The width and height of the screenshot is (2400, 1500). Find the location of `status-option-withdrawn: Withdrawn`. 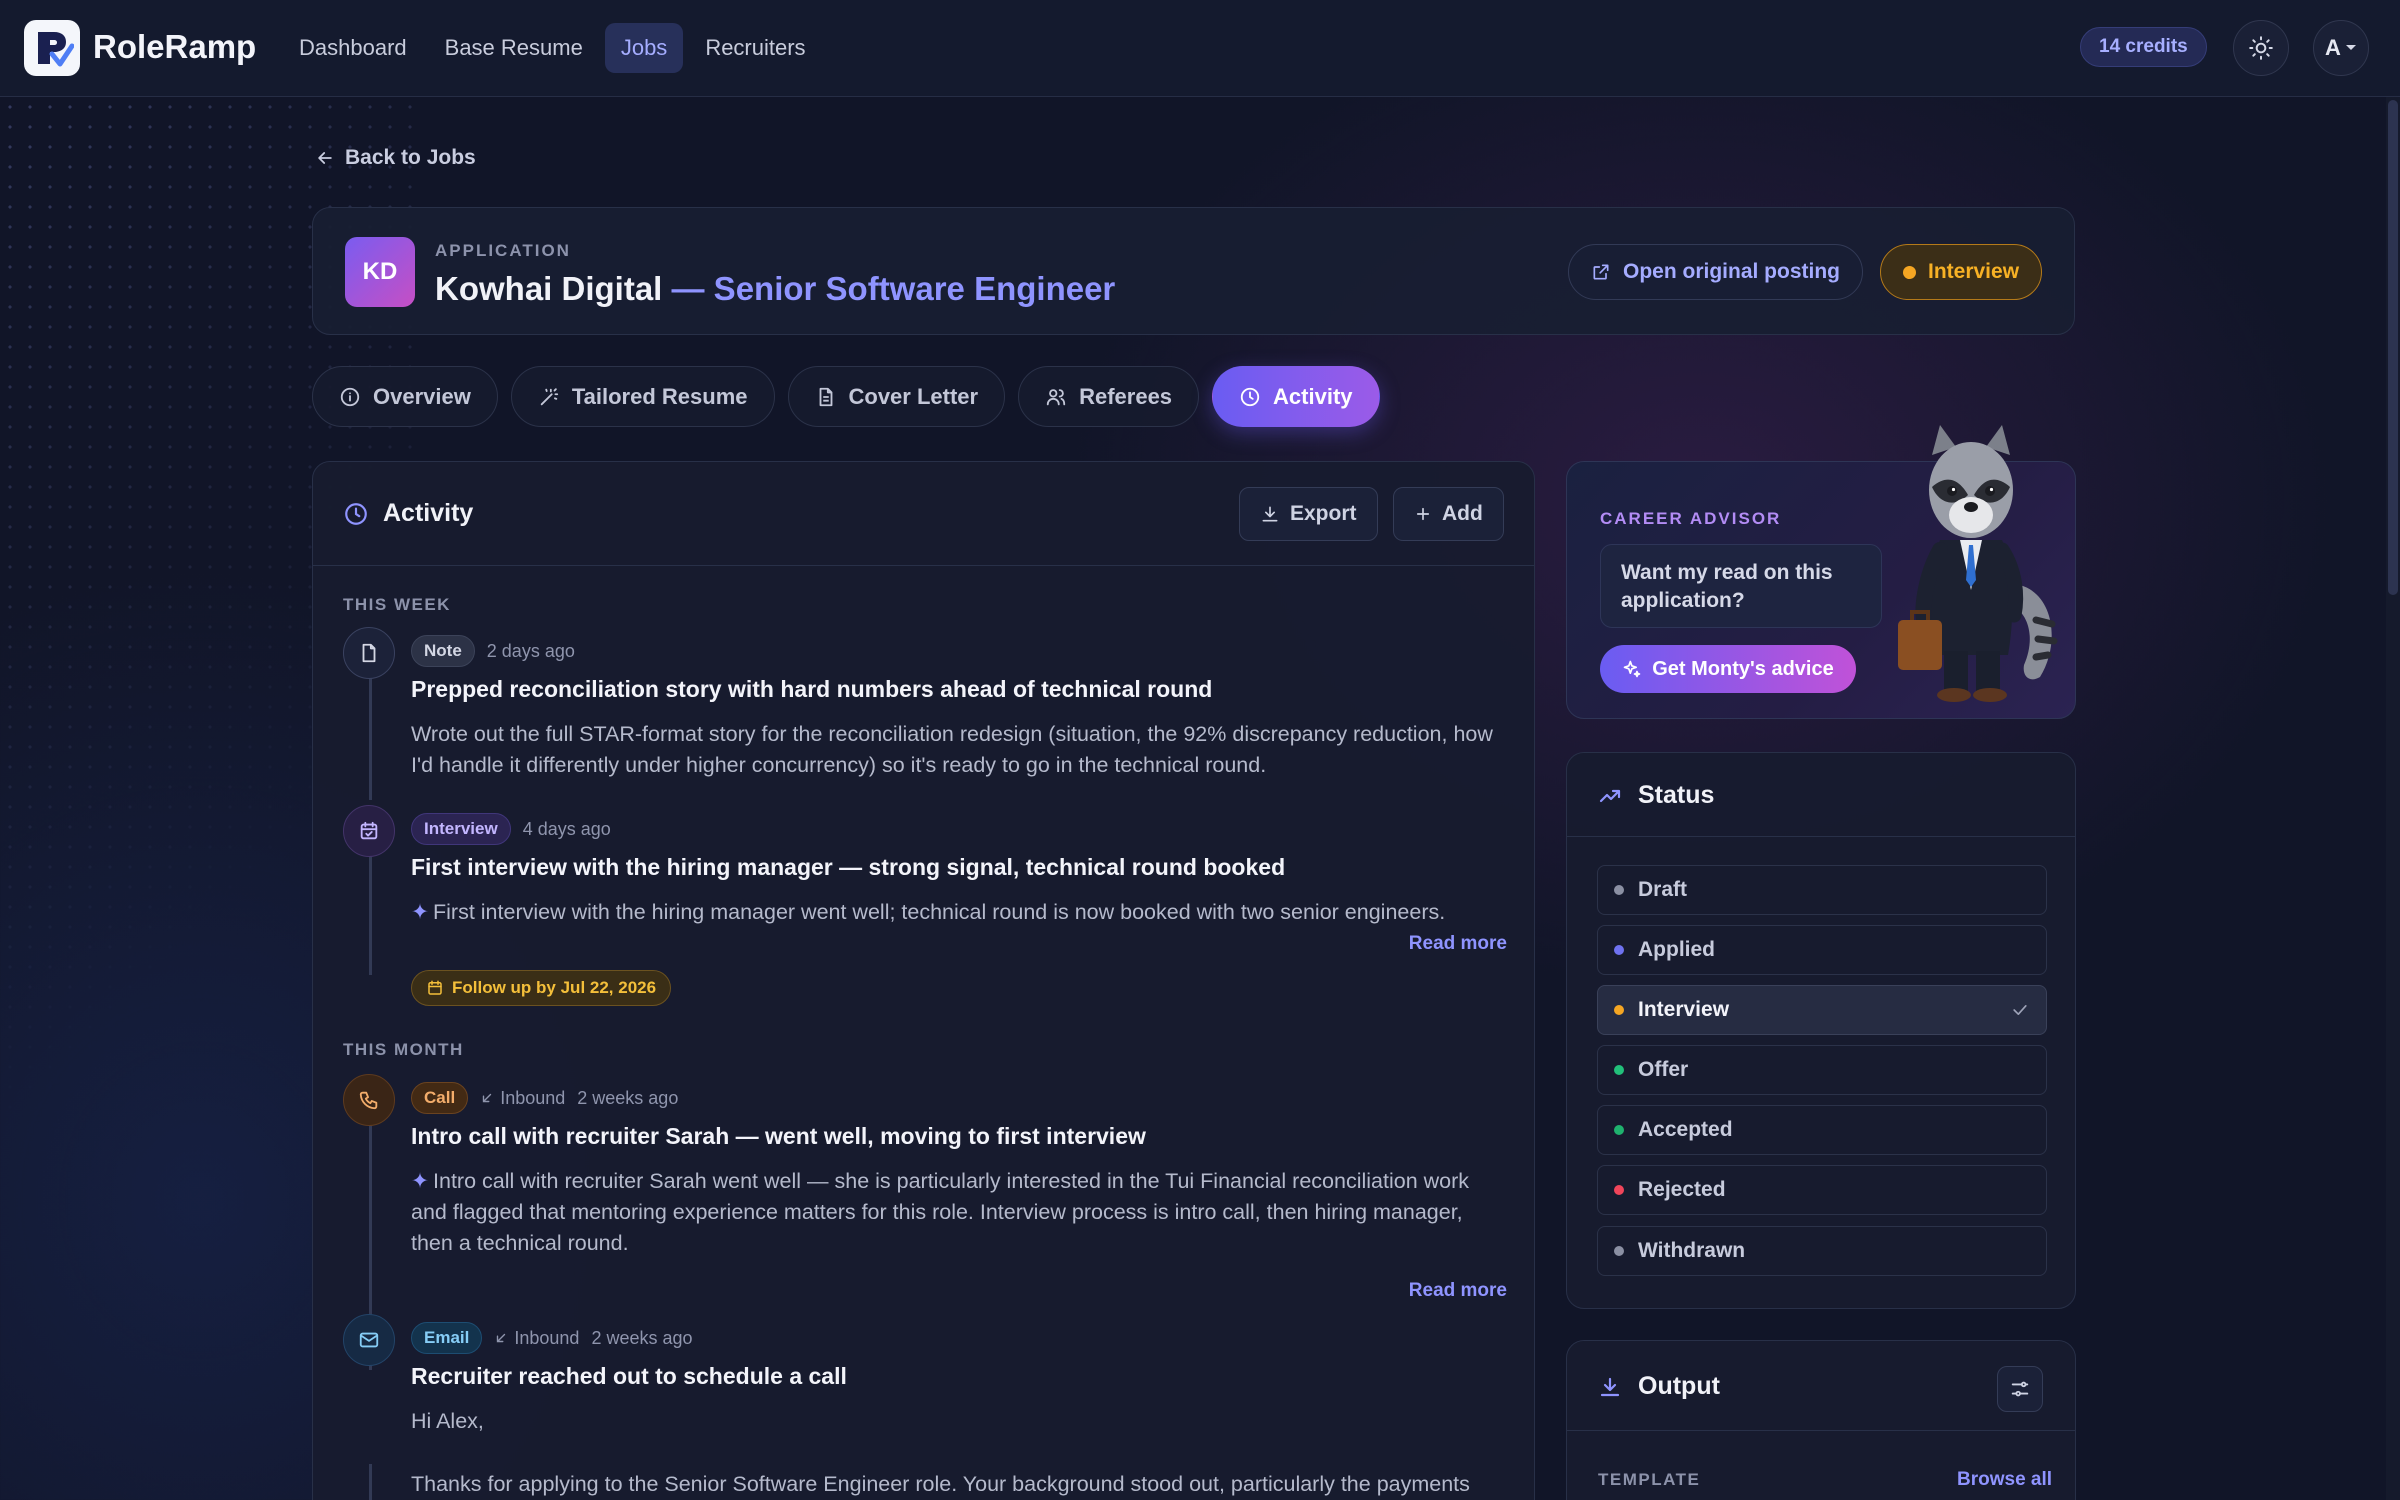

status-option-withdrawn: Withdrawn is located at coordinates (1822, 1251).